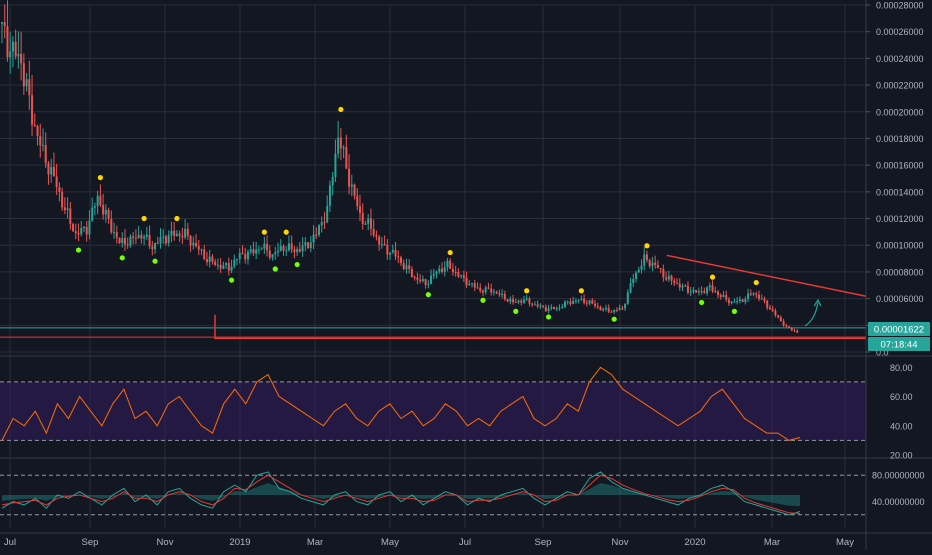  What do you see at coordinates (465, 542) in the screenshot?
I see `time-axis-label: Jul` at bounding box center [465, 542].